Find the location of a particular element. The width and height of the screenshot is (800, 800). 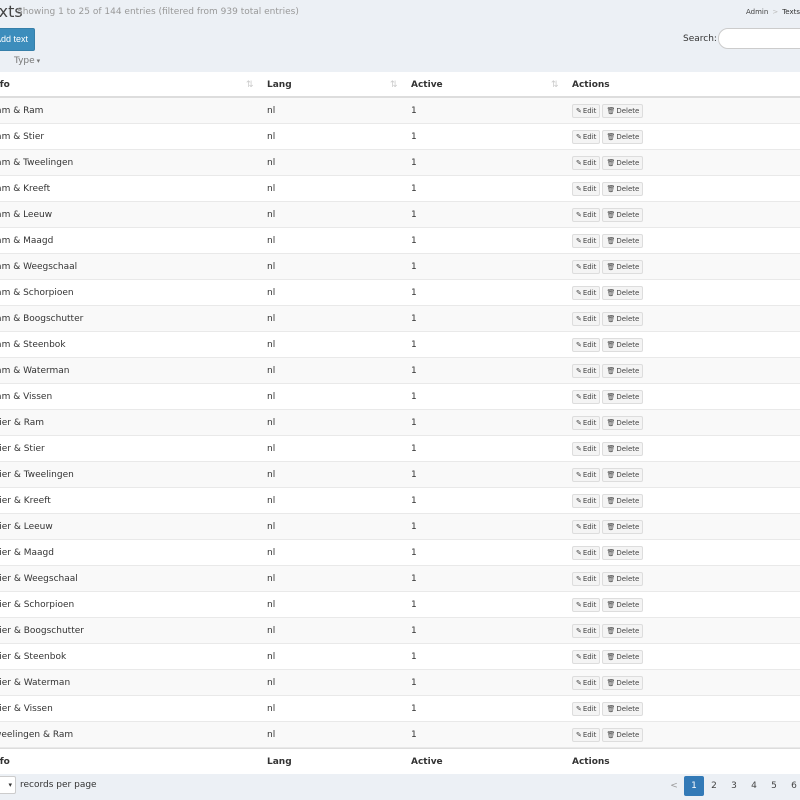

add-text-button: Add text is located at coordinates (17, 39).